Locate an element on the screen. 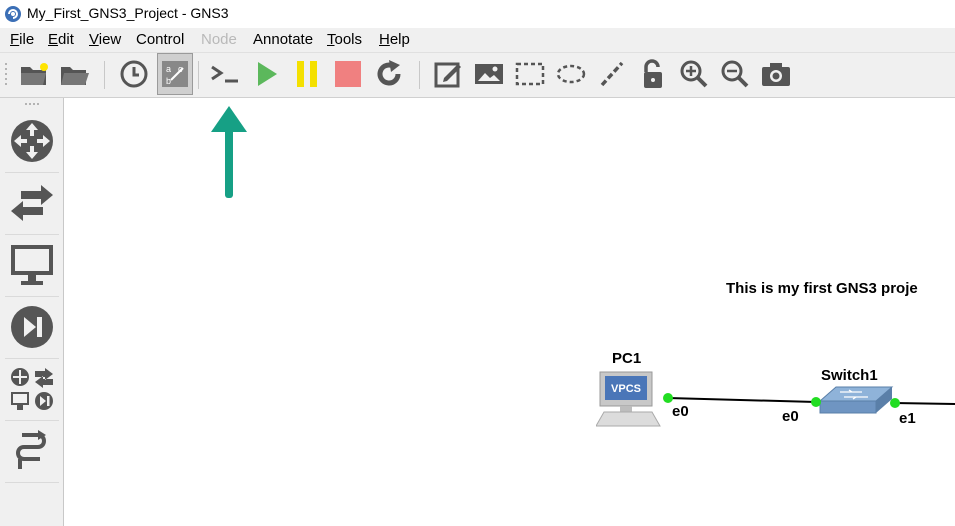 This screenshot has width=955, height=526. security-devices-icon is located at coordinates (32, 327).